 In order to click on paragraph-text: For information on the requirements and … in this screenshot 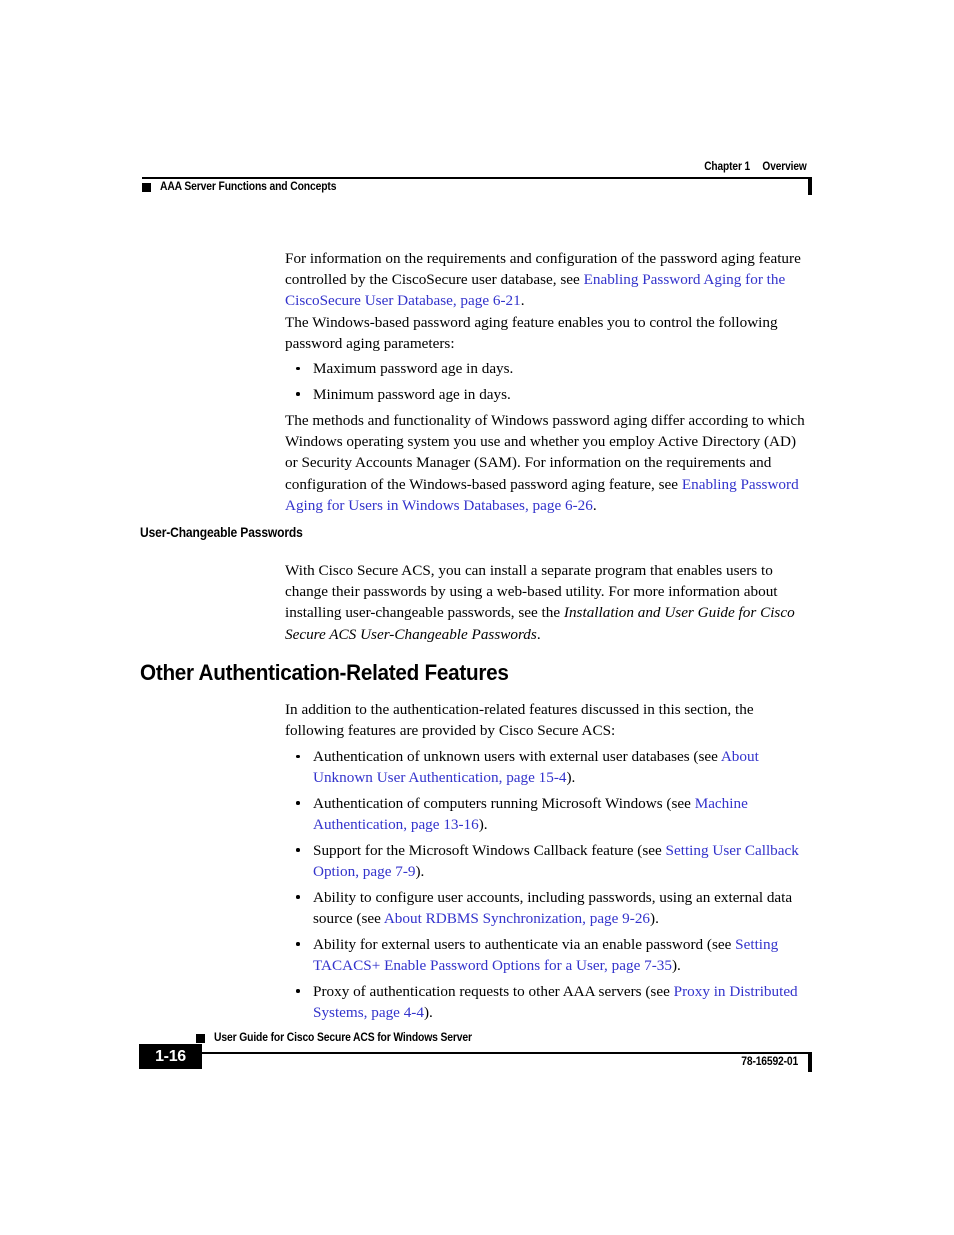, I will do `click(548, 280)`.